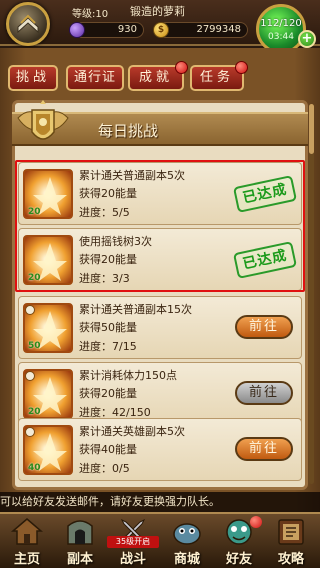 This screenshot has width=320, height=568. Describe the element at coordinates (104, 468) in the screenshot. I see `task-progress: 进度：0/5` at that location.